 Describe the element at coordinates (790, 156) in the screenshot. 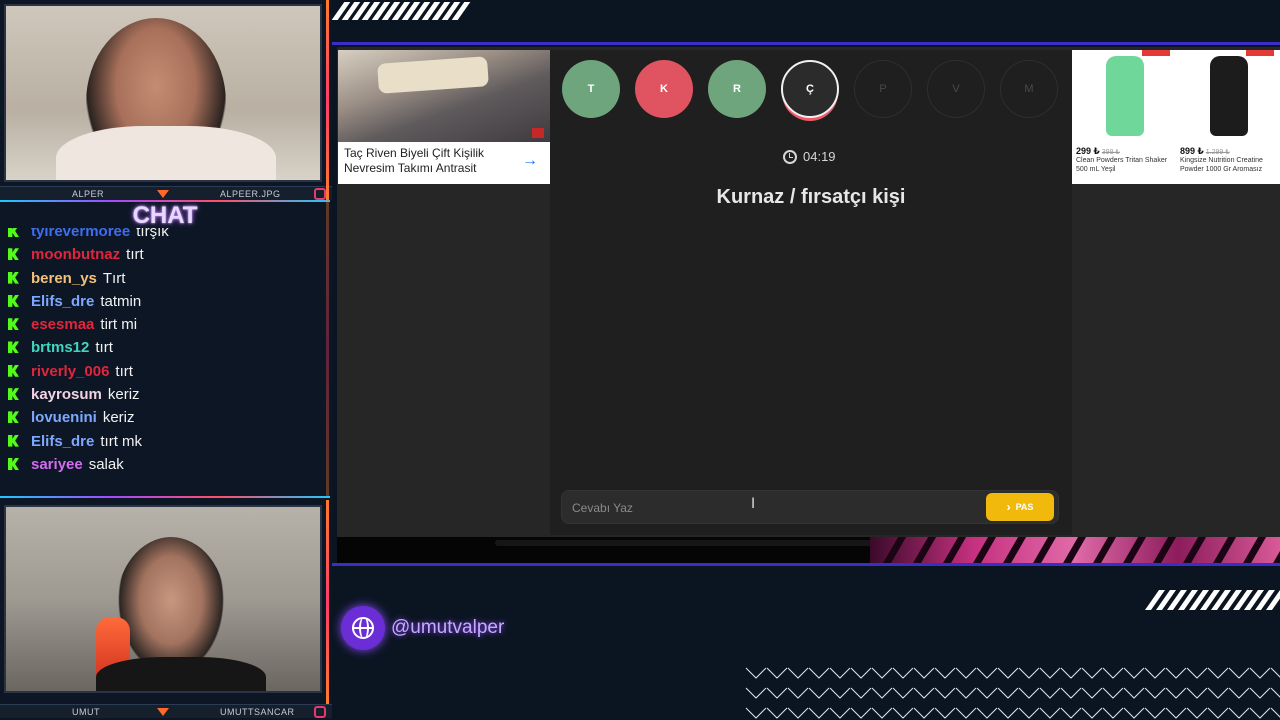

I see `clock-icon` at that location.